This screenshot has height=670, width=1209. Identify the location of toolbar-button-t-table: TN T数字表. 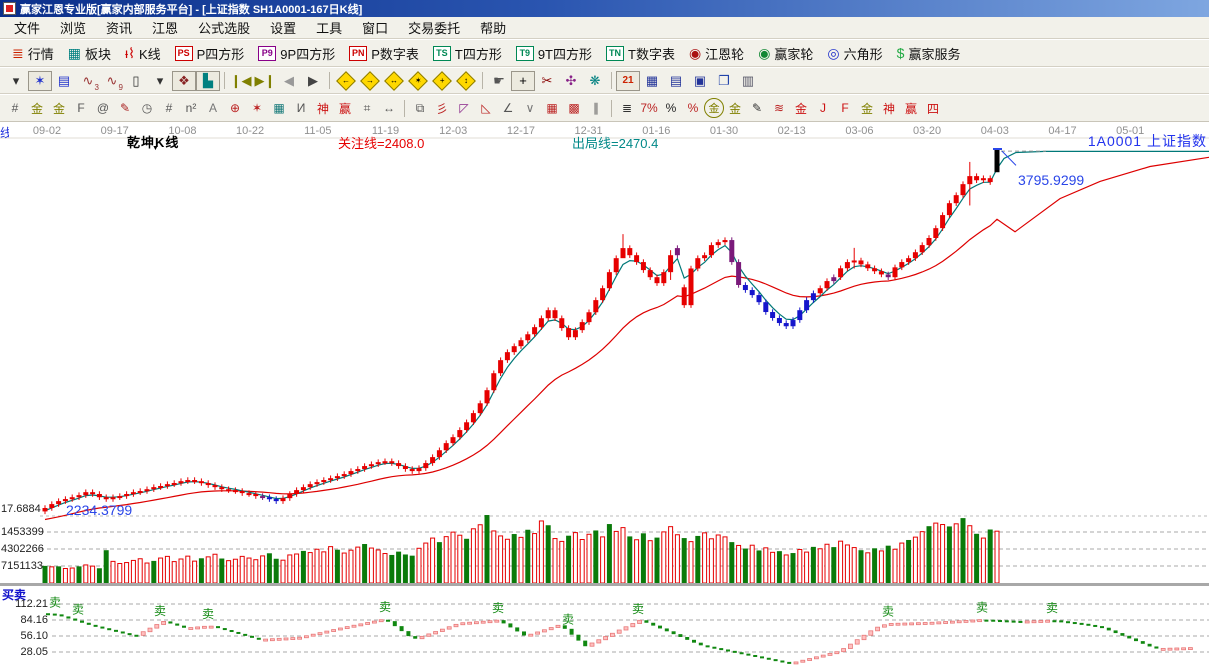
(640, 53).